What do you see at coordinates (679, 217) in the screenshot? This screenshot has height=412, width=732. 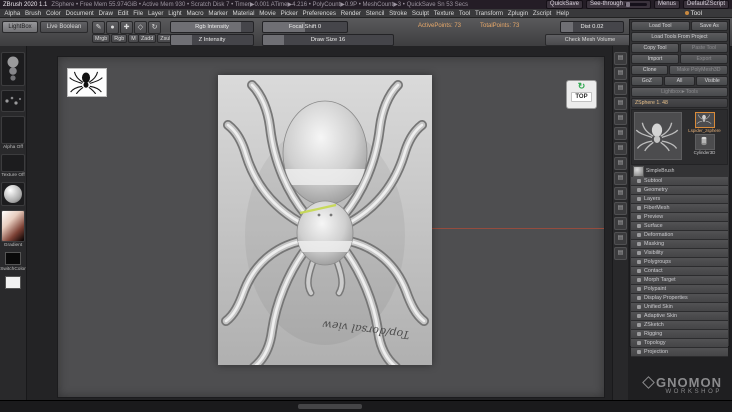 I see `subpalette-row: Preview` at bounding box center [679, 217].